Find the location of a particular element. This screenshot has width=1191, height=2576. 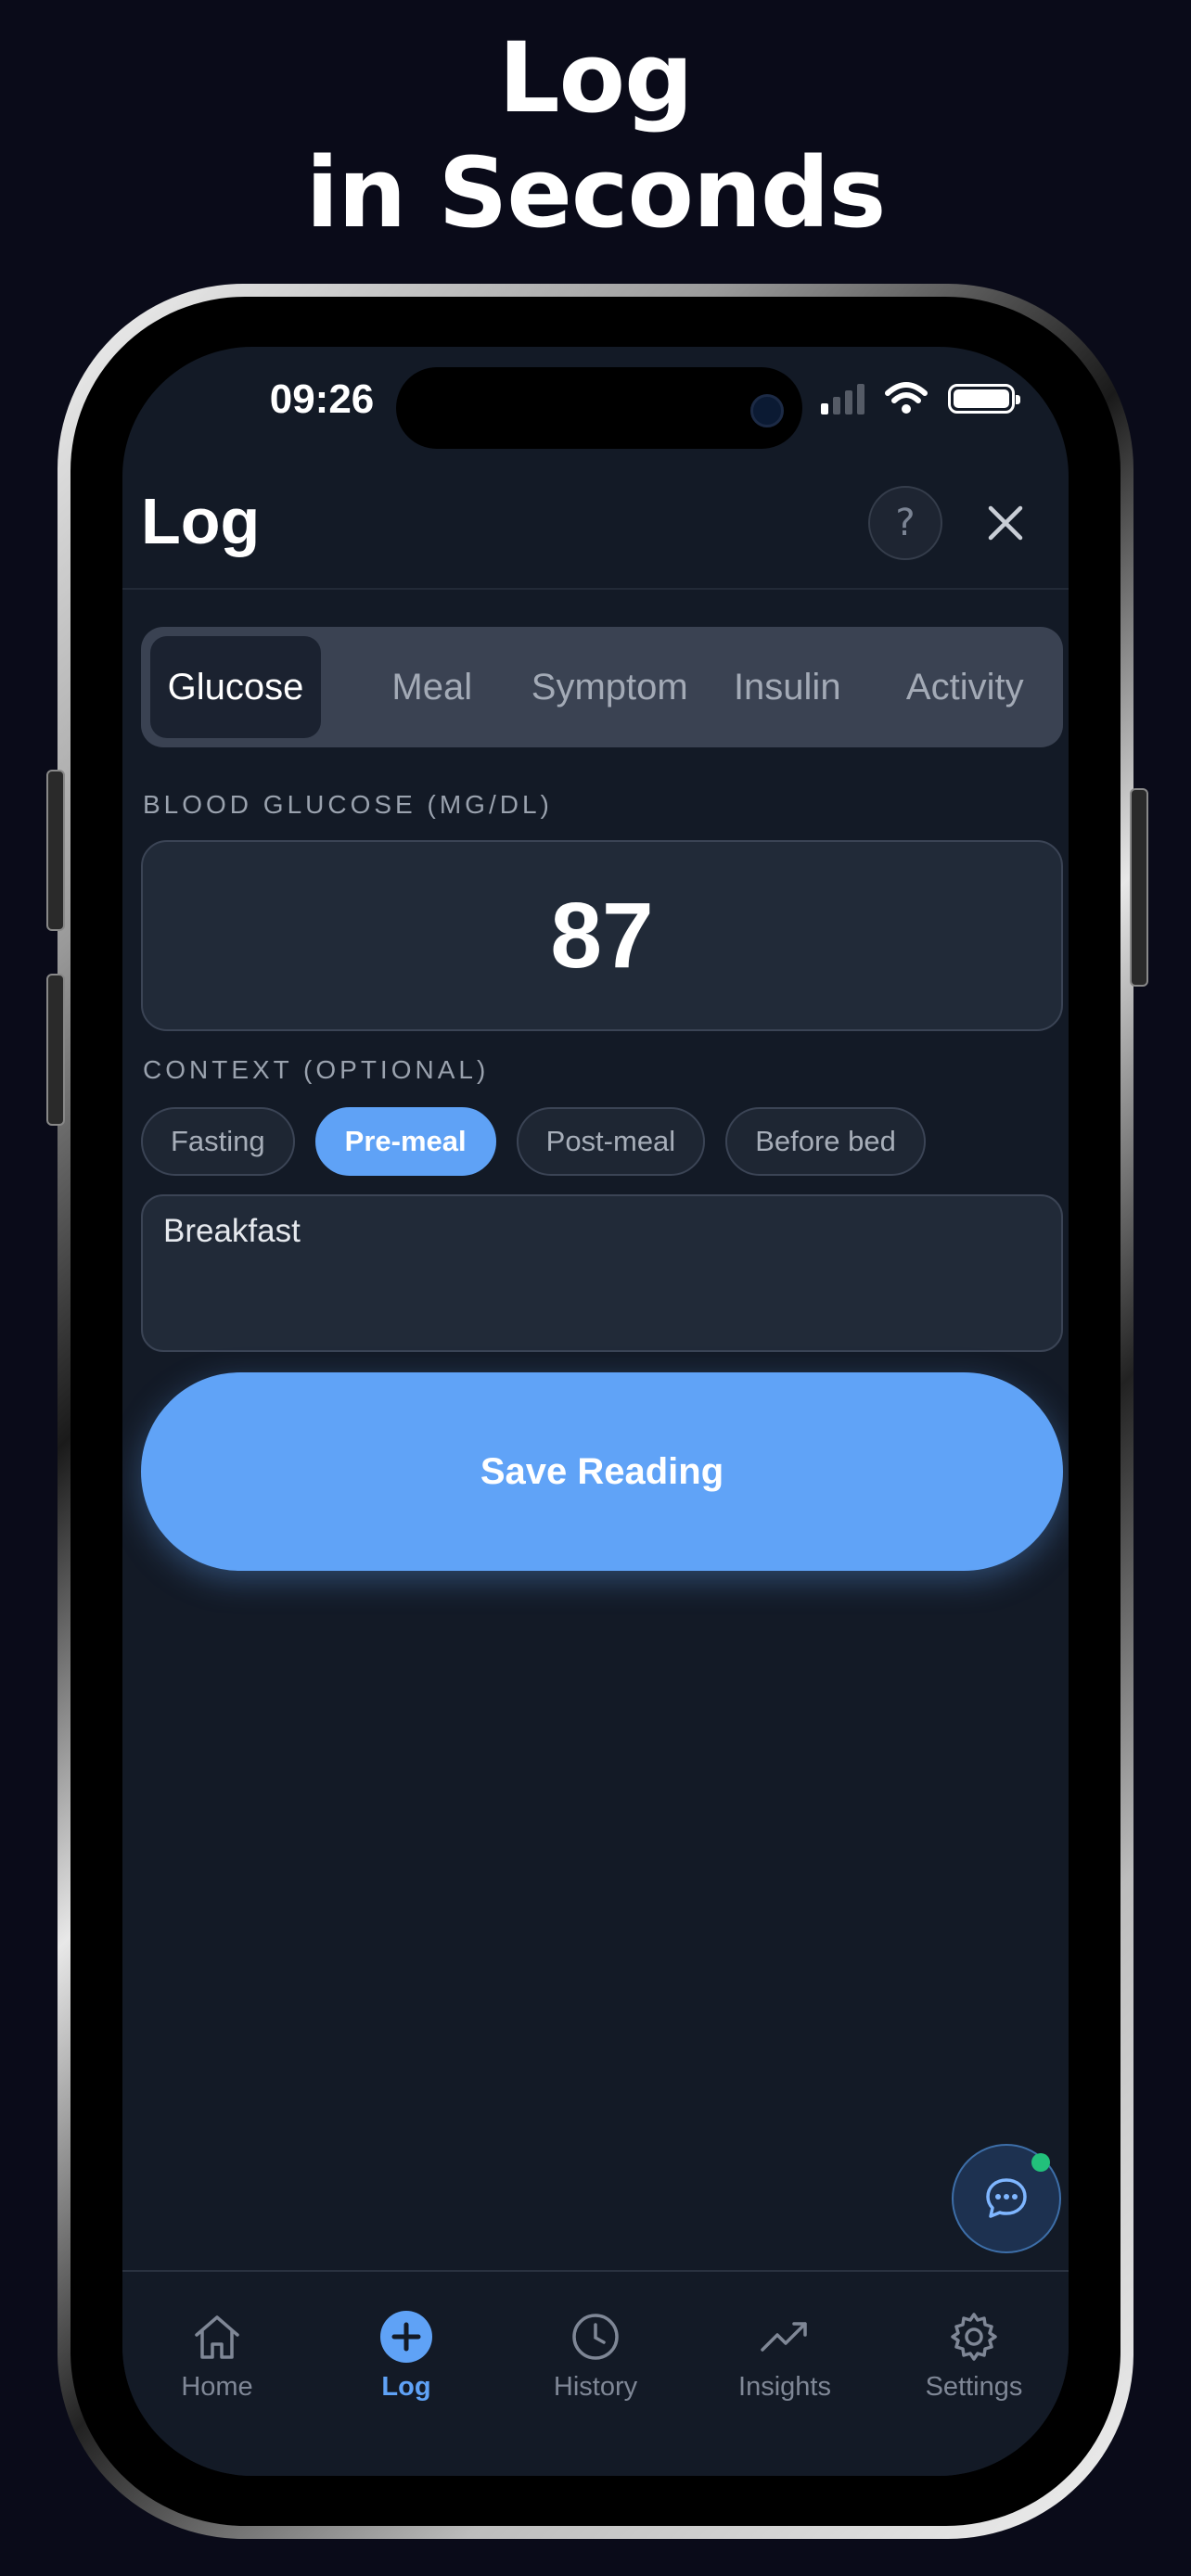

gear-icon is located at coordinates (974, 2337).